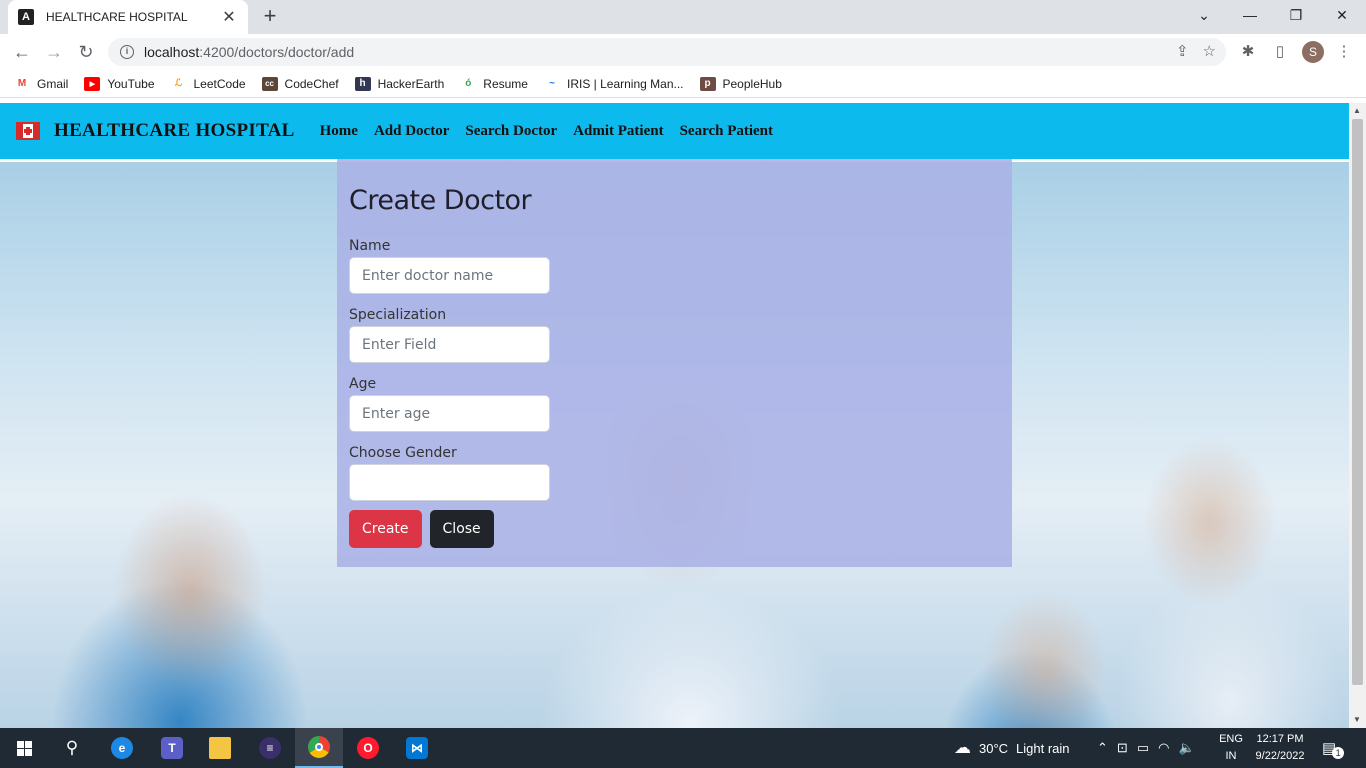  I want to click on name-label: Name, so click(370, 246).